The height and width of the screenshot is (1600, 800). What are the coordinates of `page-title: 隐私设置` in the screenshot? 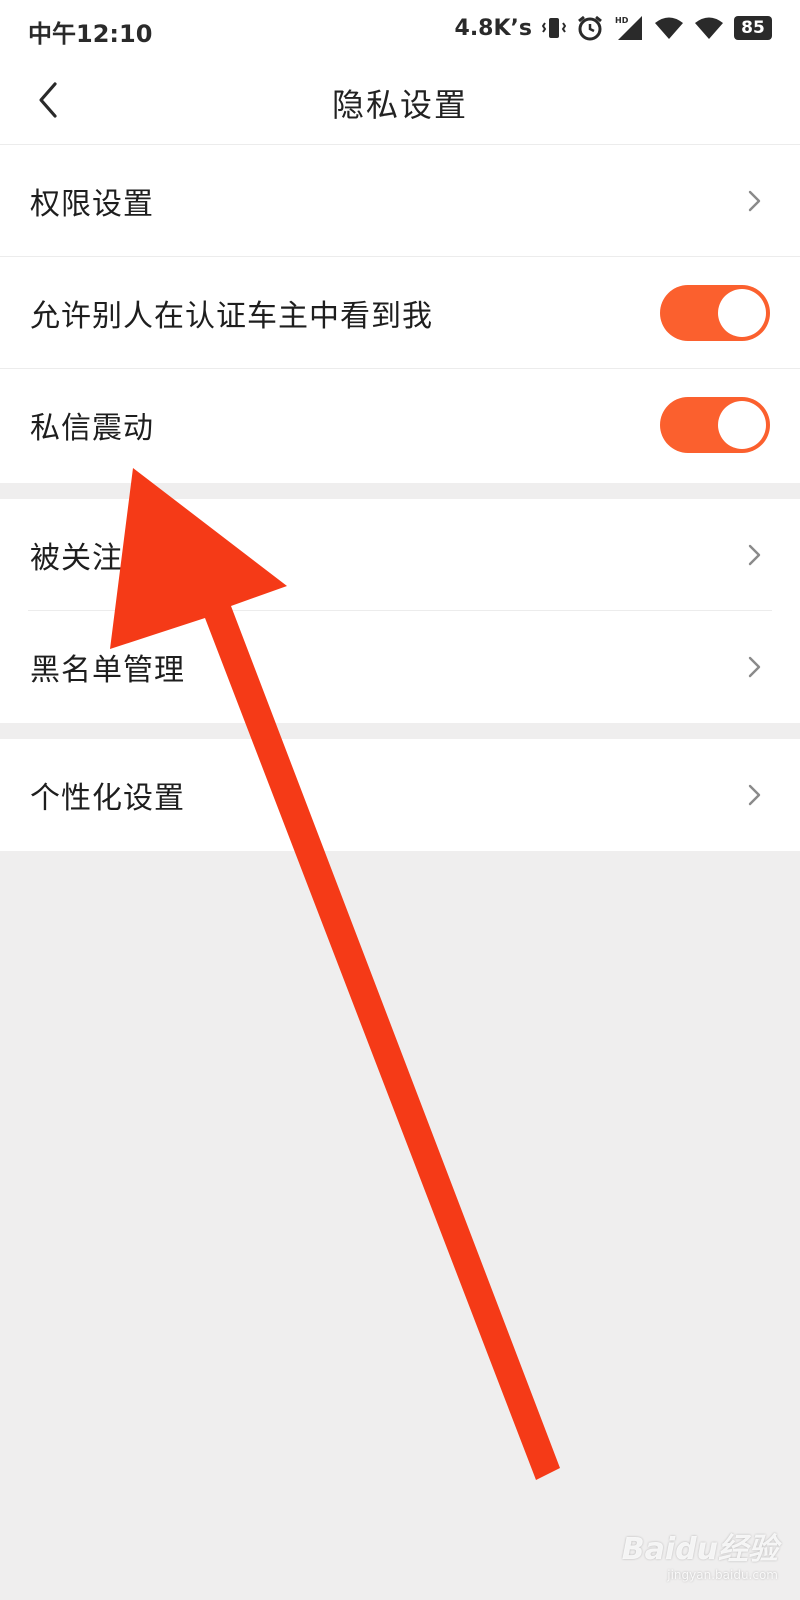 It's located at (399, 105).